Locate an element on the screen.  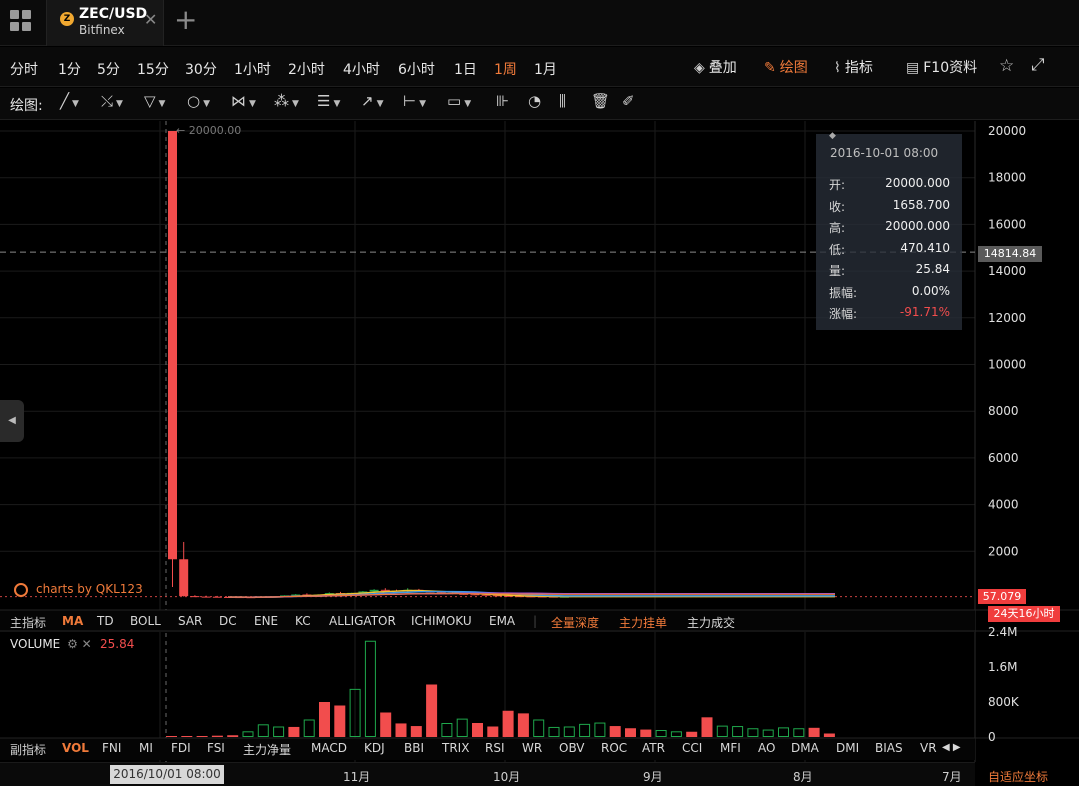
main-indicator-td: TD is located at coordinates (105, 621).